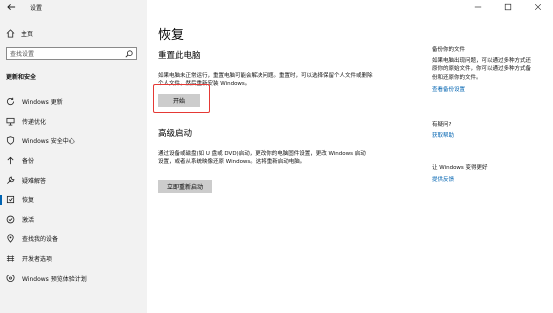  I want to click on close-icon, so click(538, 7).